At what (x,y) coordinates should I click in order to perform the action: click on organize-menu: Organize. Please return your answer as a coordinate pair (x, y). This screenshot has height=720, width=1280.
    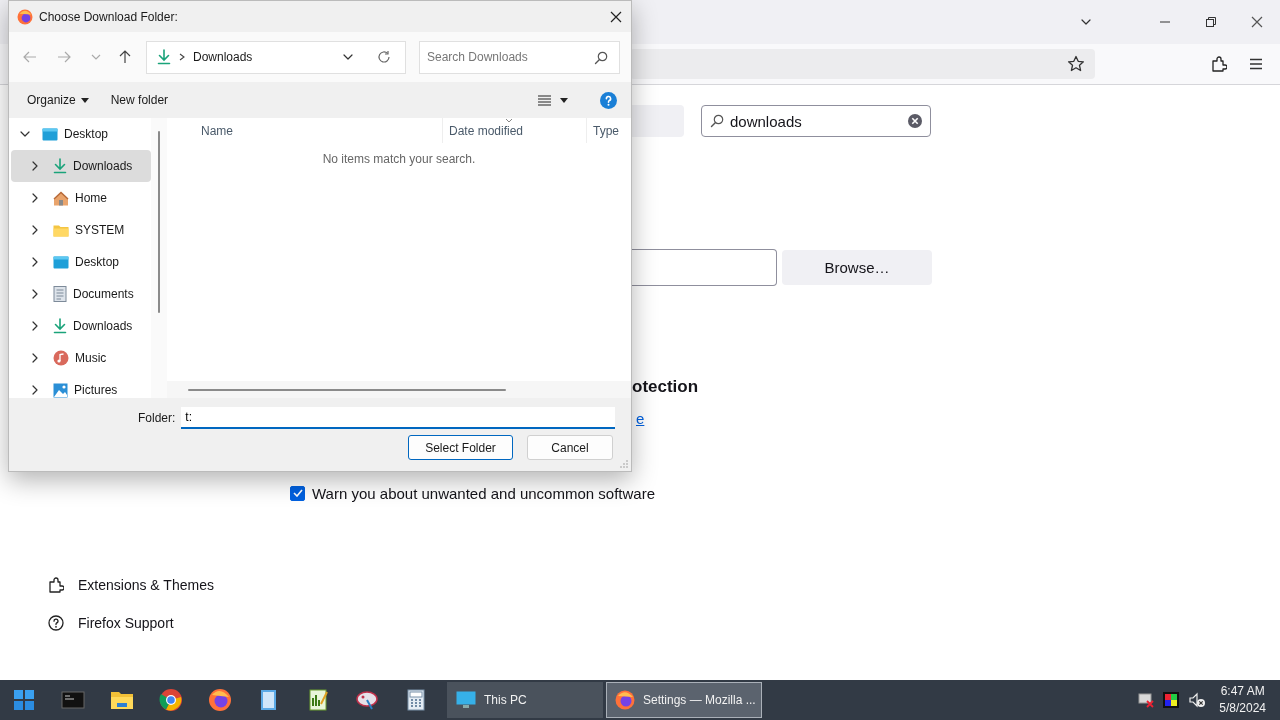
    Looking at the image, I should click on (58, 100).